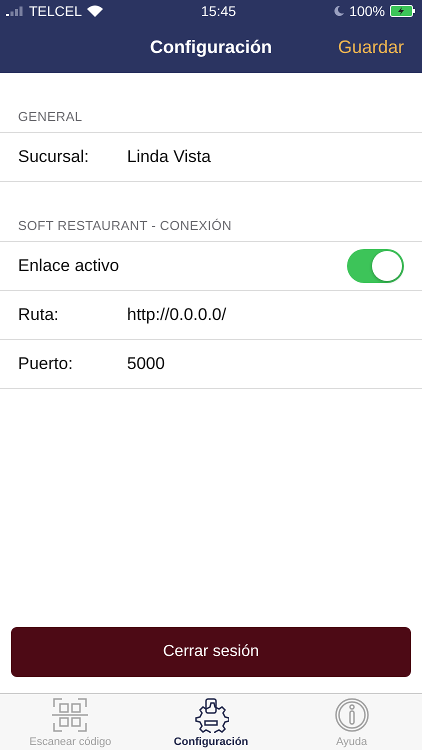  Describe the element at coordinates (125, 226) in the screenshot. I see `section-header: SOFT RESTAURANT - CONEXIÓN` at that location.